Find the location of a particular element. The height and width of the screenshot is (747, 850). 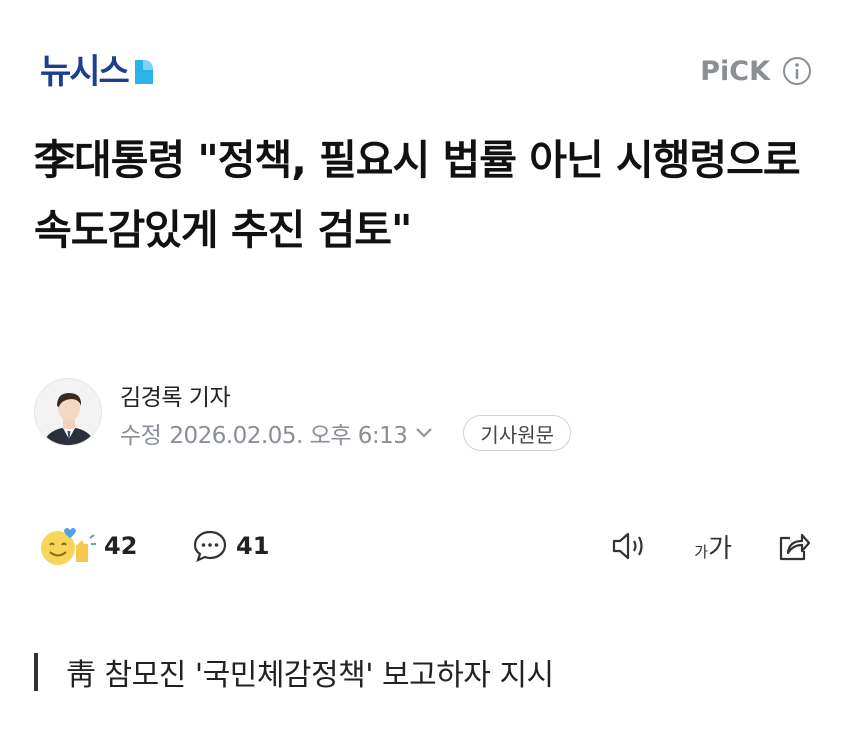

byline: 김경록 기자 수정 2026.02.05. 오후 6:13 기사원문 is located at coordinates (429, 418).